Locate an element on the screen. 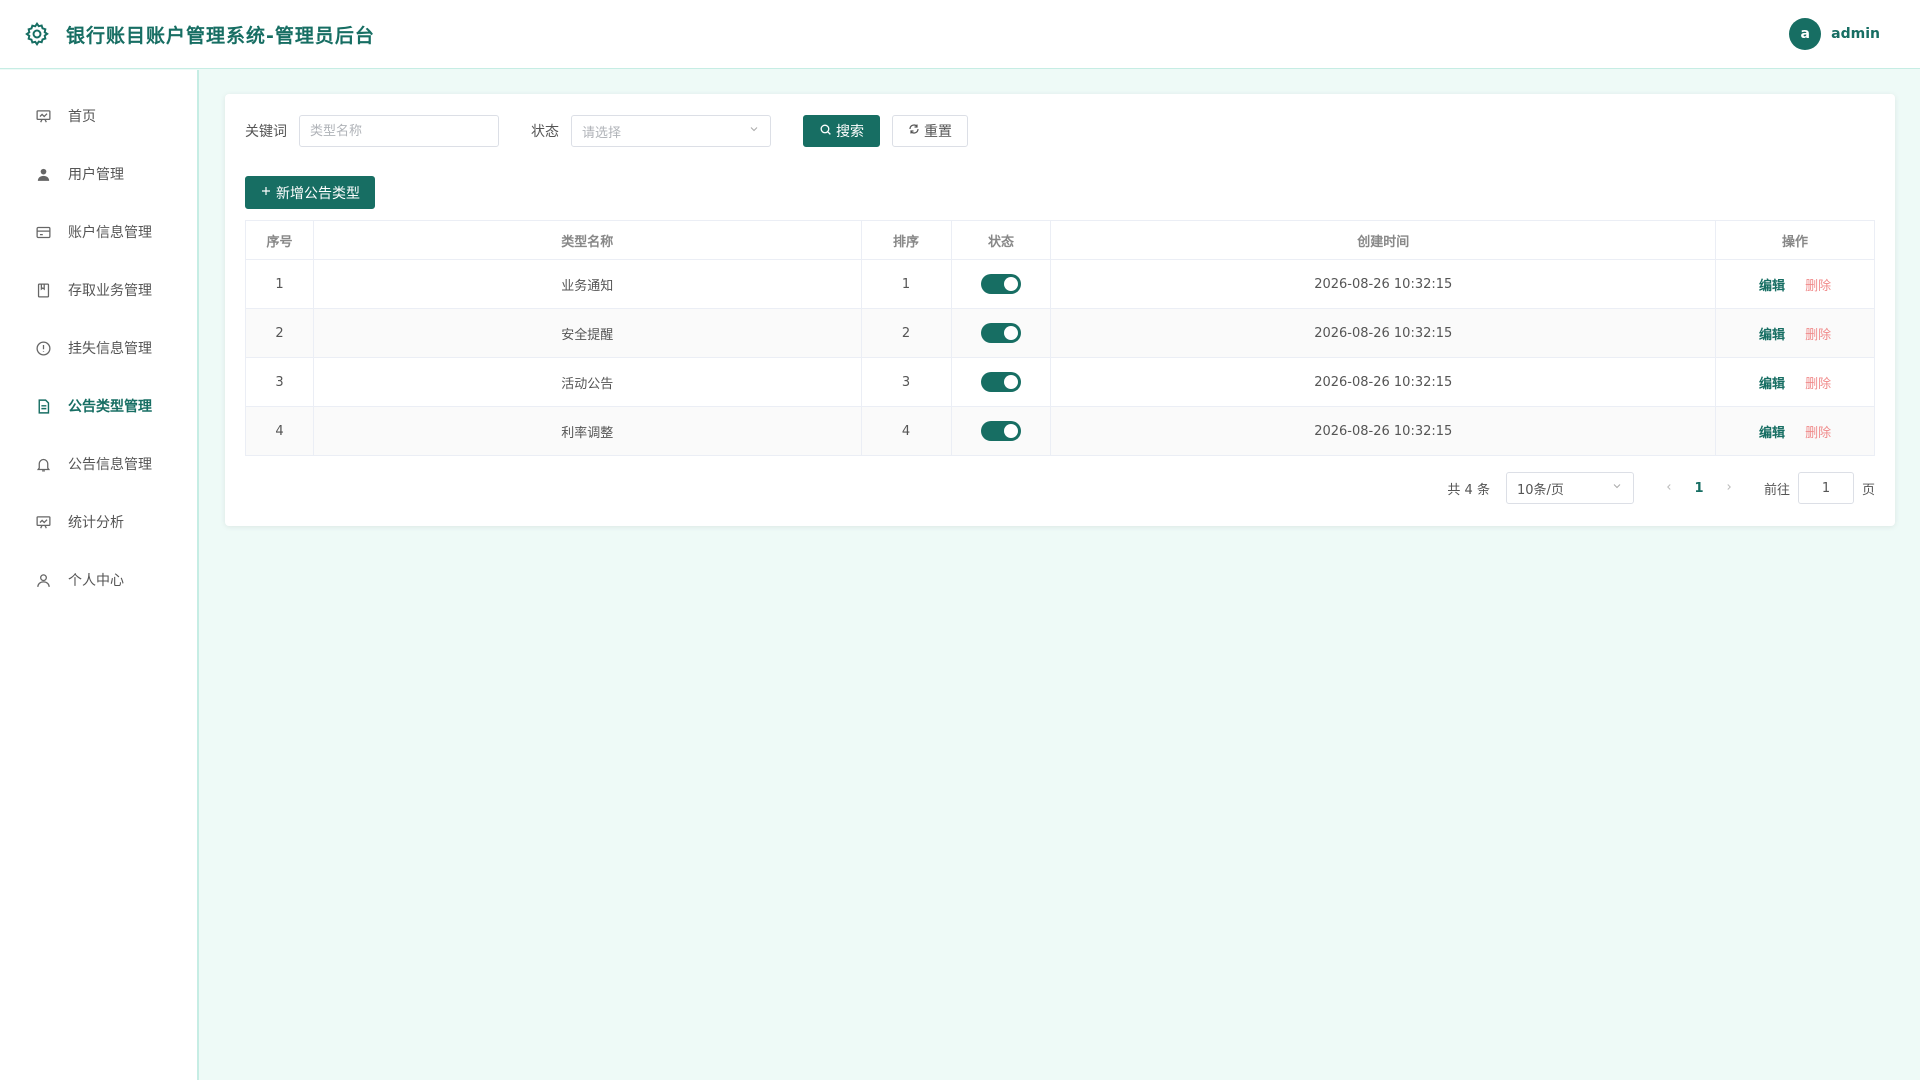 The height and width of the screenshot is (1080, 1920). cell-index: 2 is located at coordinates (279, 333).